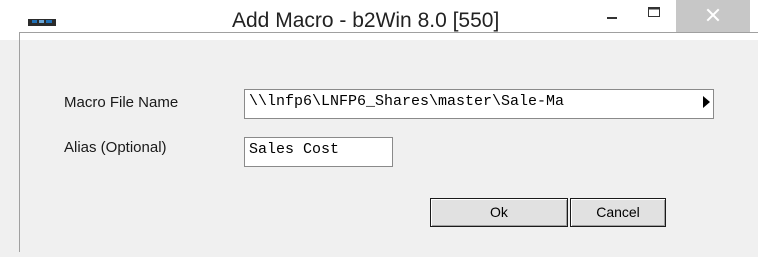 This screenshot has height=257, width=758. What do you see at coordinates (294, 149) in the screenshot?
I see `alias-value: Sales Cost` at bounding box center [294, 149].